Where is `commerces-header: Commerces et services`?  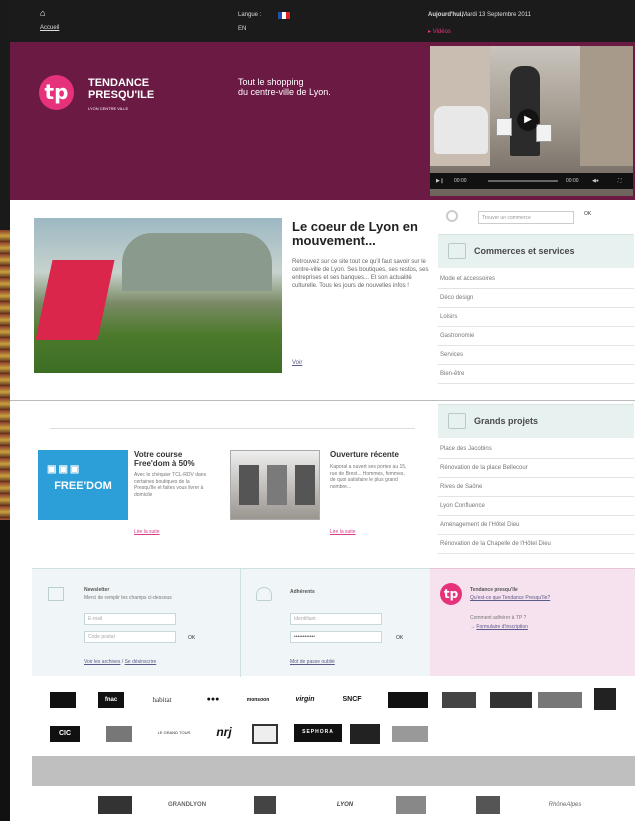 commerces-header: Commerces et services is located at coordinates (536, 251).